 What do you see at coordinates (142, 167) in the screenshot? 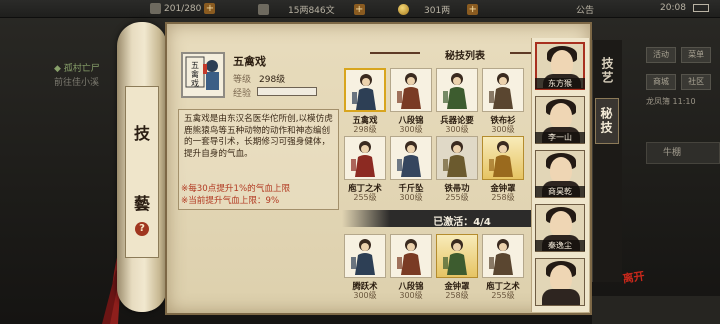
I see `scroll-roller: 技 藝 ?` at bounding box center [142, 167].